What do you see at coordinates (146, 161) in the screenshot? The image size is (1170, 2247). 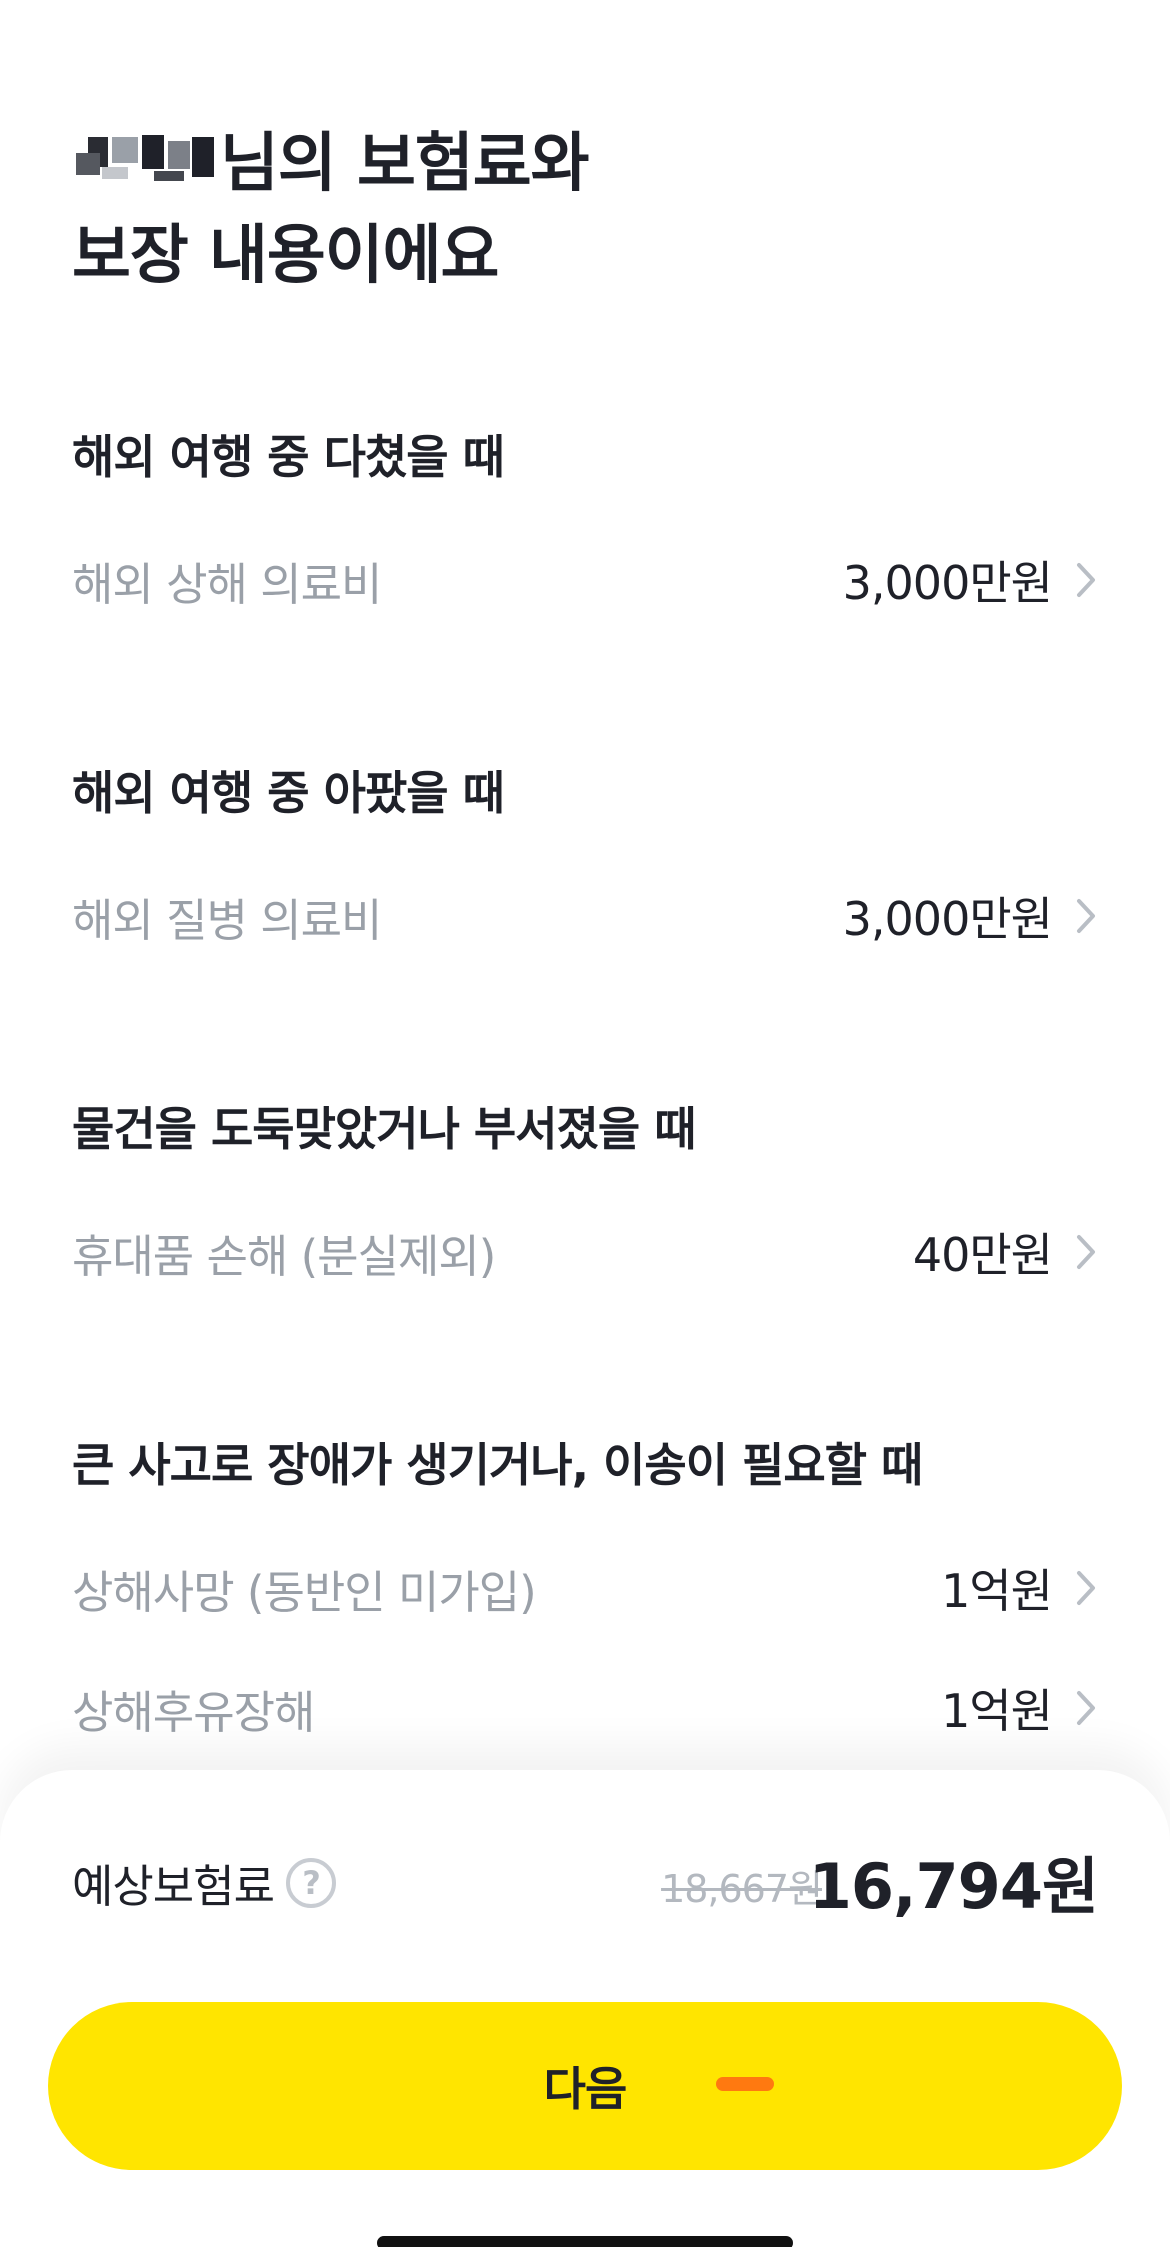 I see `redacted-name` at bounding box center [146, 161].